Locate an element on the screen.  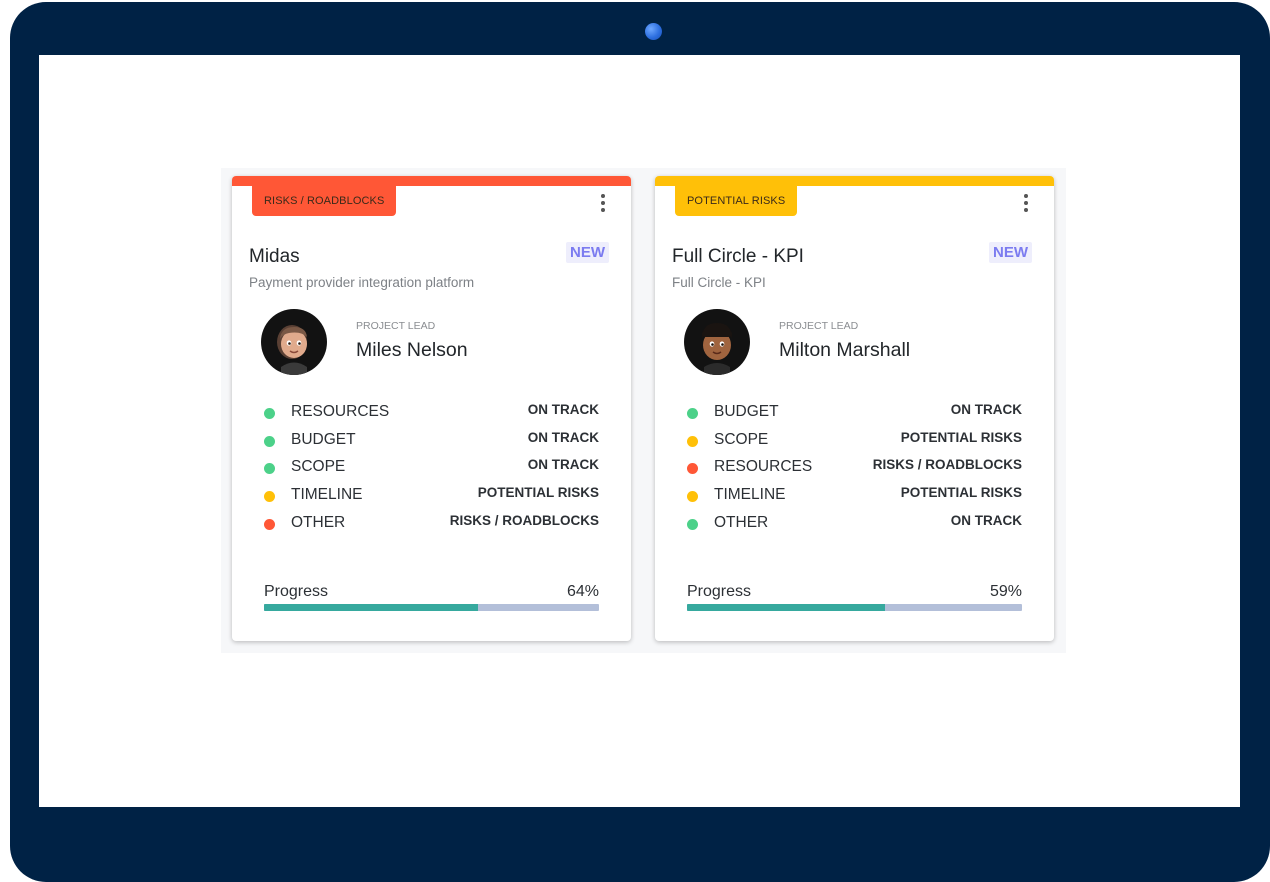
metric-row: OTHER ON TRACK is located at coordinates (854, 527).